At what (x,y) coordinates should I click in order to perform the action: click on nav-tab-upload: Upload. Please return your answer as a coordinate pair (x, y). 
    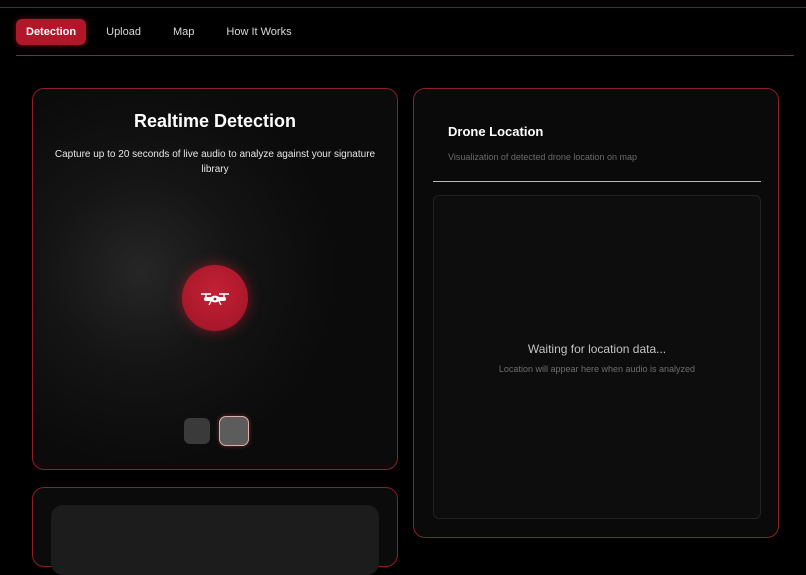
    Looking at the image, I should click on (123, 32).